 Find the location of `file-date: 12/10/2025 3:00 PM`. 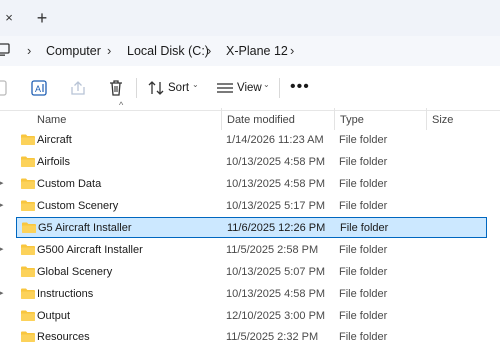

file-date: 12/10/2025 3:00 PM is located at coordinates (276, 316).